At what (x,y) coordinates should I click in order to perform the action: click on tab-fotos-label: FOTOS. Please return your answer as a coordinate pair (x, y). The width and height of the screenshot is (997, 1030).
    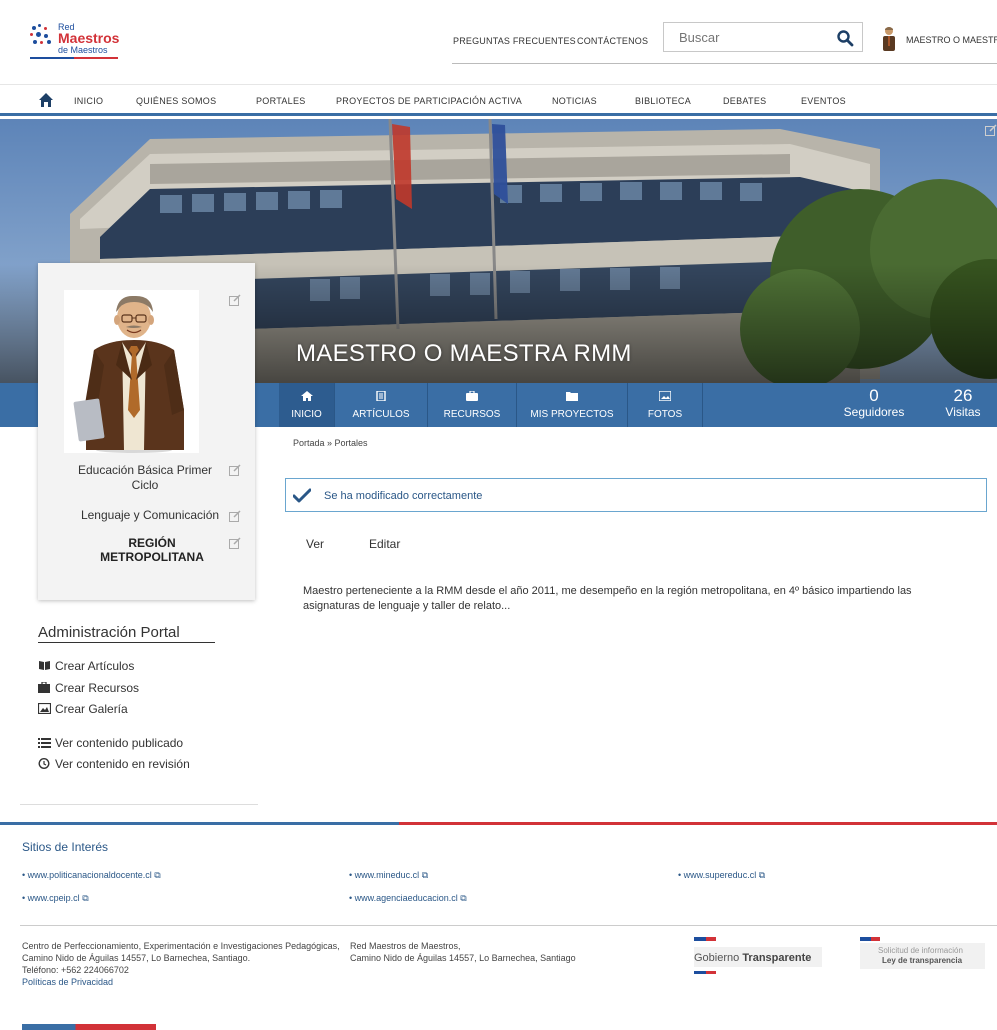
    Looking at the image, I should click on (665, 414).